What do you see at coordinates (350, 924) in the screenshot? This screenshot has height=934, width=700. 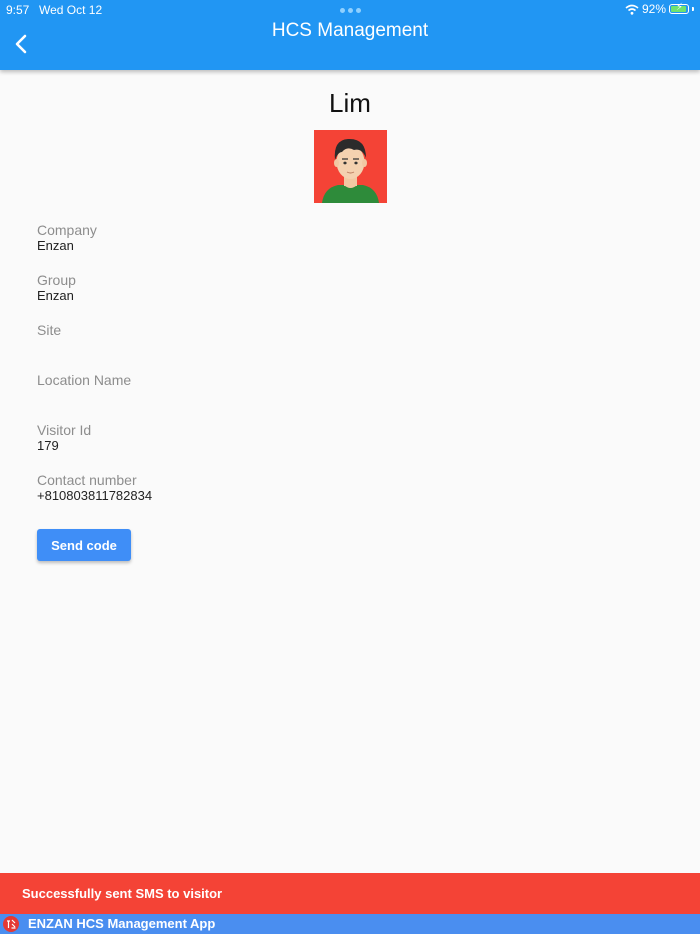 I see `app-footer: ENZAN HCS Management App` at bounding box center [350, 924].